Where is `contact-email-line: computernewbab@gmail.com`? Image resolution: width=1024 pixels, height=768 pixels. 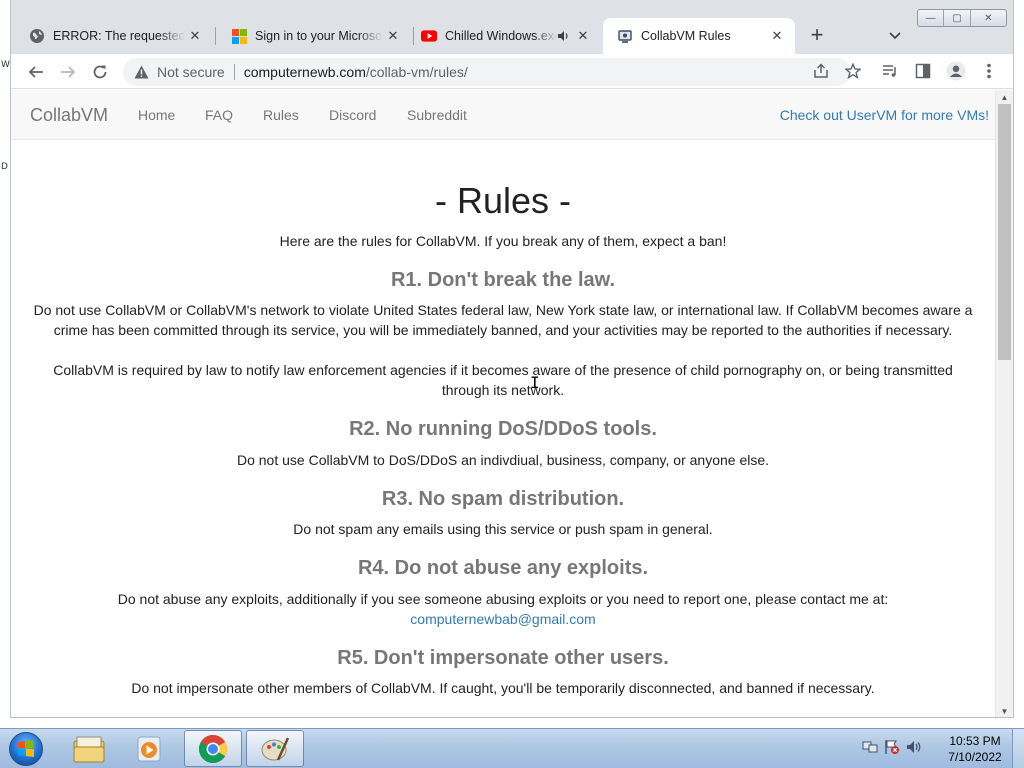 contact-email-line: computernewbab@gmail.com is located at coordinates (503, 619).